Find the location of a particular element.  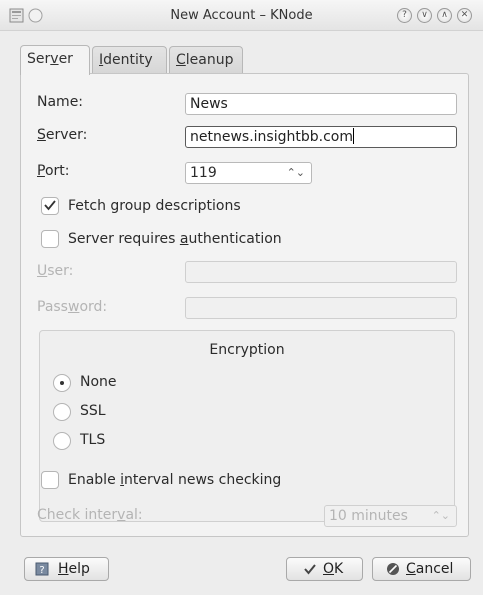

fetch-descriptions-checkbox is located at coordinates (50, 206).